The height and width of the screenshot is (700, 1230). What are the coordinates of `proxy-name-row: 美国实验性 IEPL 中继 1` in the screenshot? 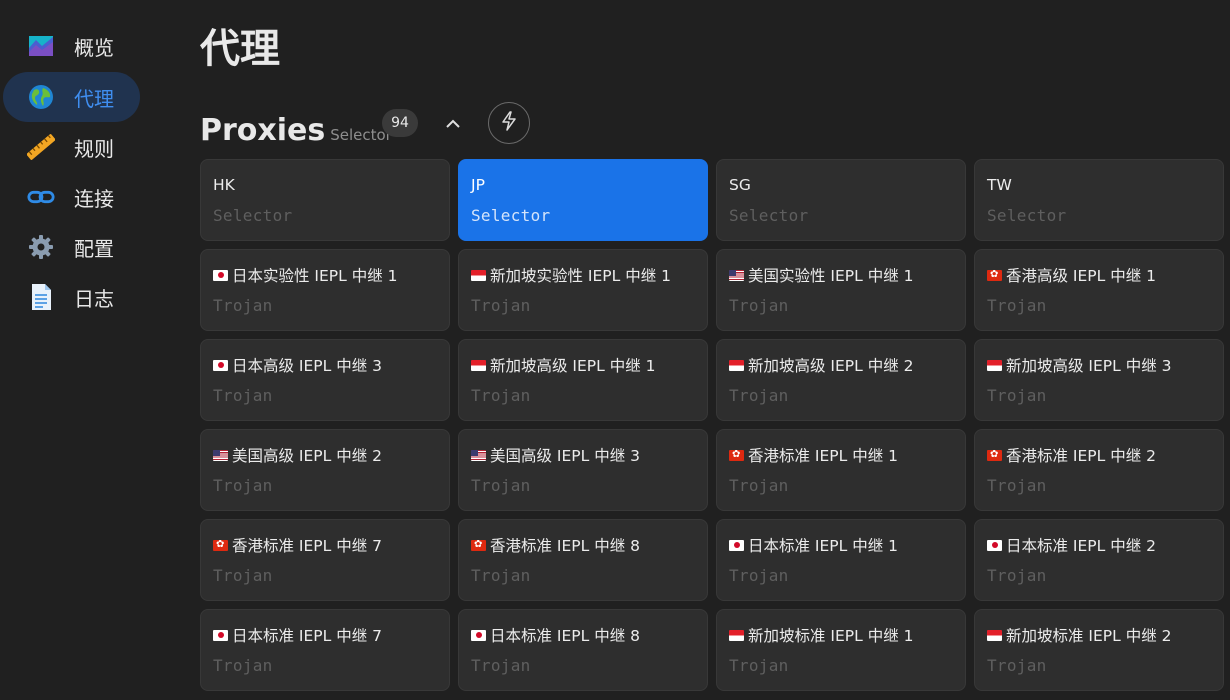 It's located at (841, 275).